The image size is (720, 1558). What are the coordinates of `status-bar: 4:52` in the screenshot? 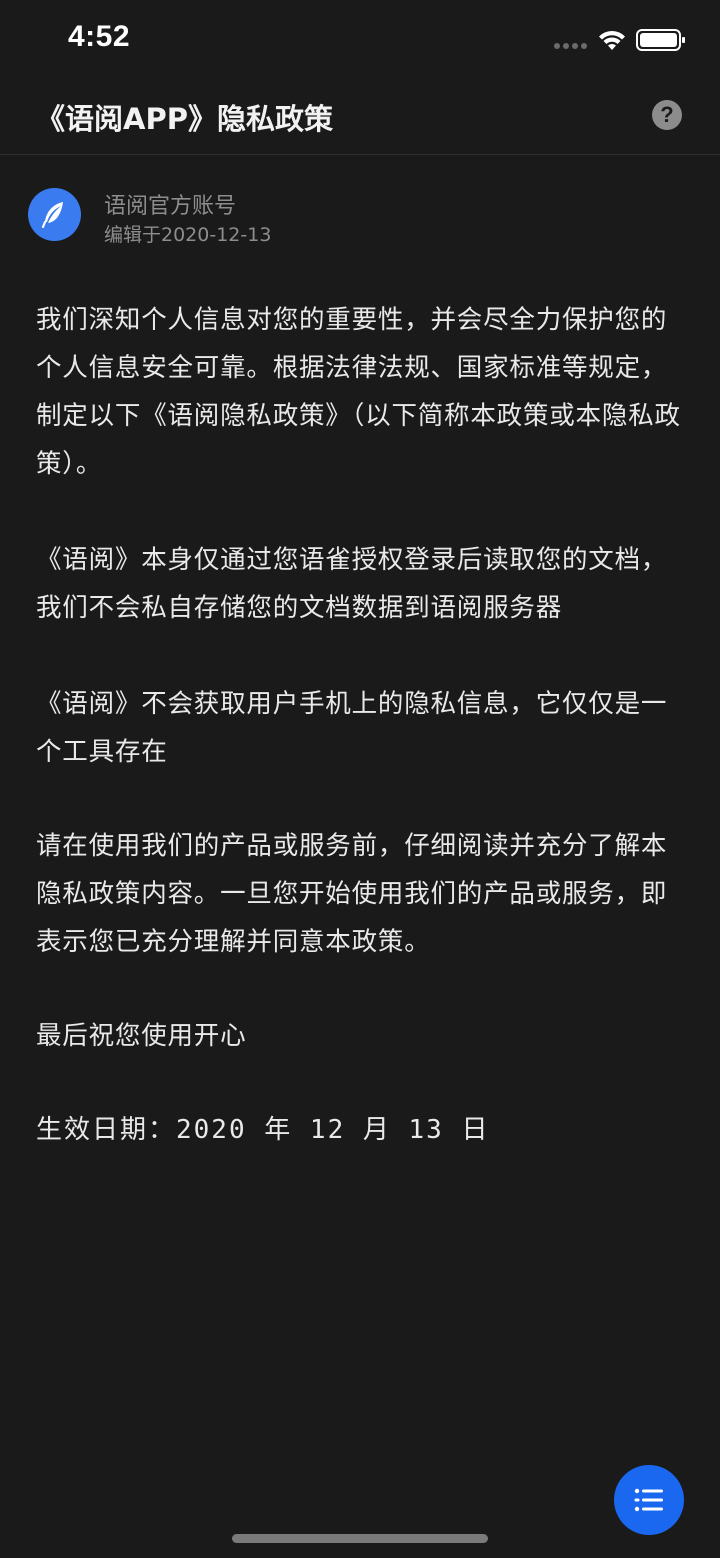 It's located at (360, 40).